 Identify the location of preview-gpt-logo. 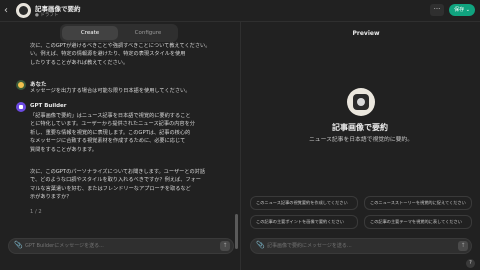
(361, 102).